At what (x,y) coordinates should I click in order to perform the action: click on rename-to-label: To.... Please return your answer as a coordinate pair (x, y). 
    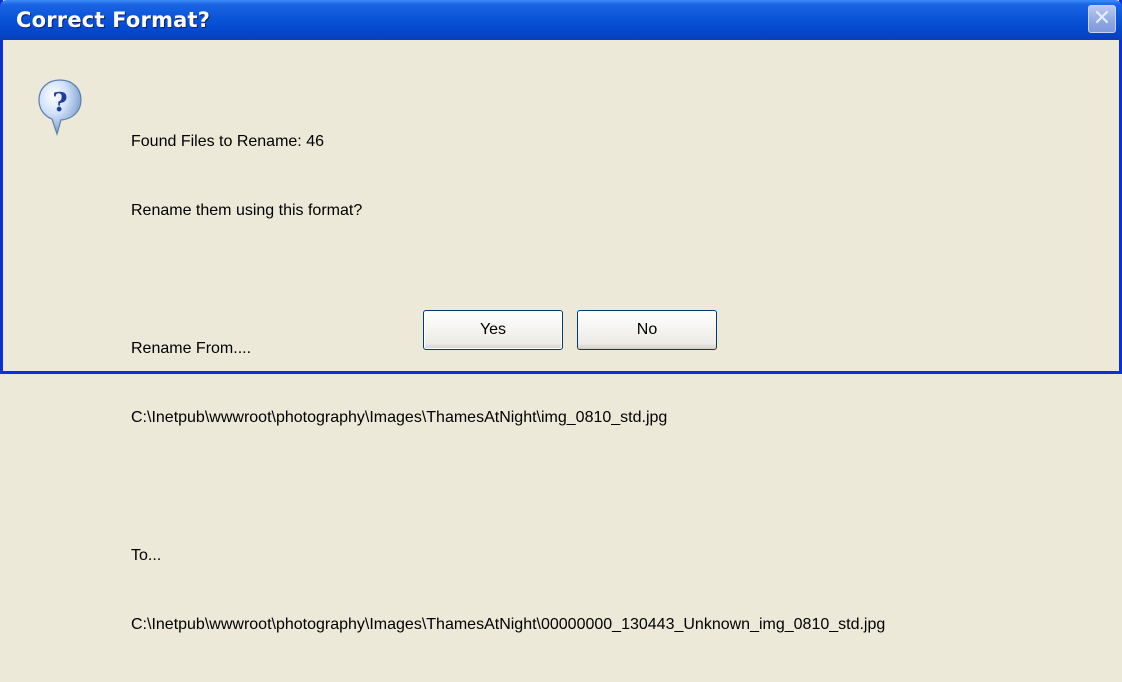
    Looking at the image, I should click on (146, 555).